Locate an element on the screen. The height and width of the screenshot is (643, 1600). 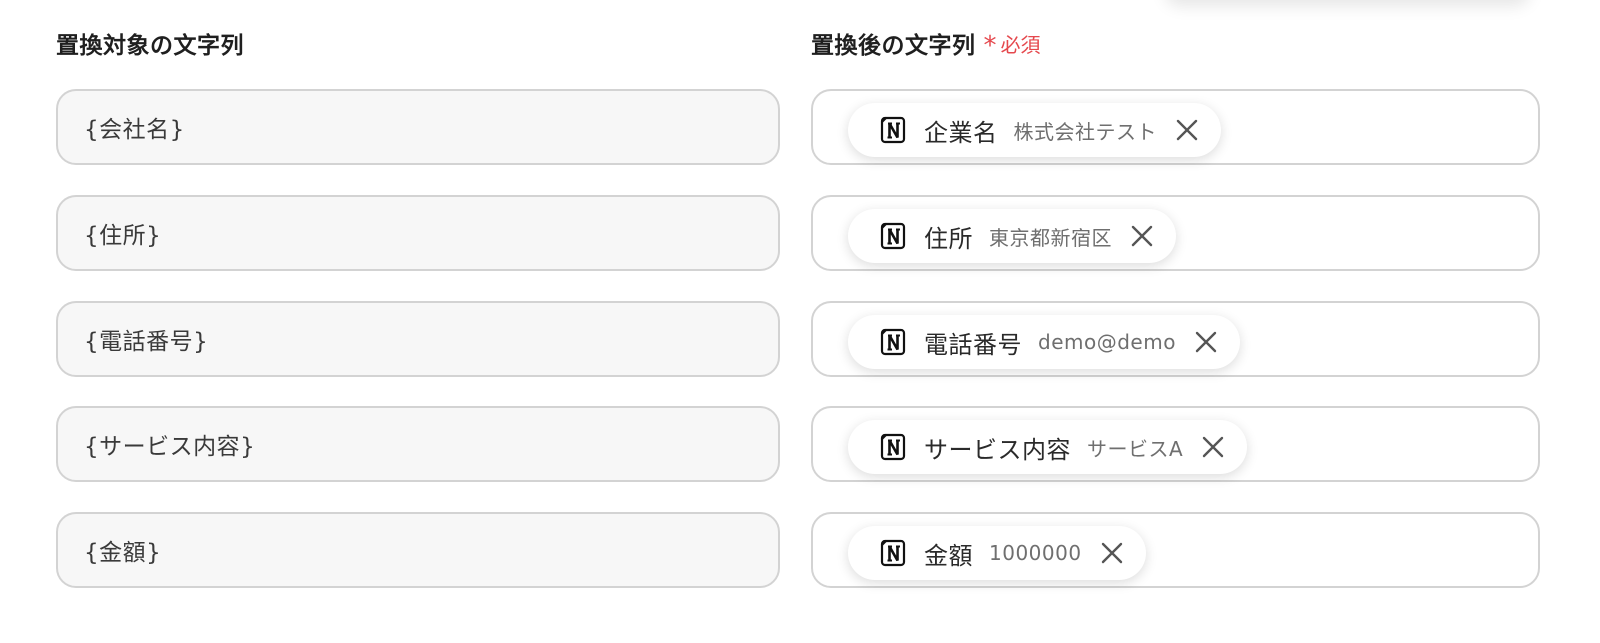
replacement-string-header: 置換後の文字列 * 必須 is located at coordinates (926, 43).